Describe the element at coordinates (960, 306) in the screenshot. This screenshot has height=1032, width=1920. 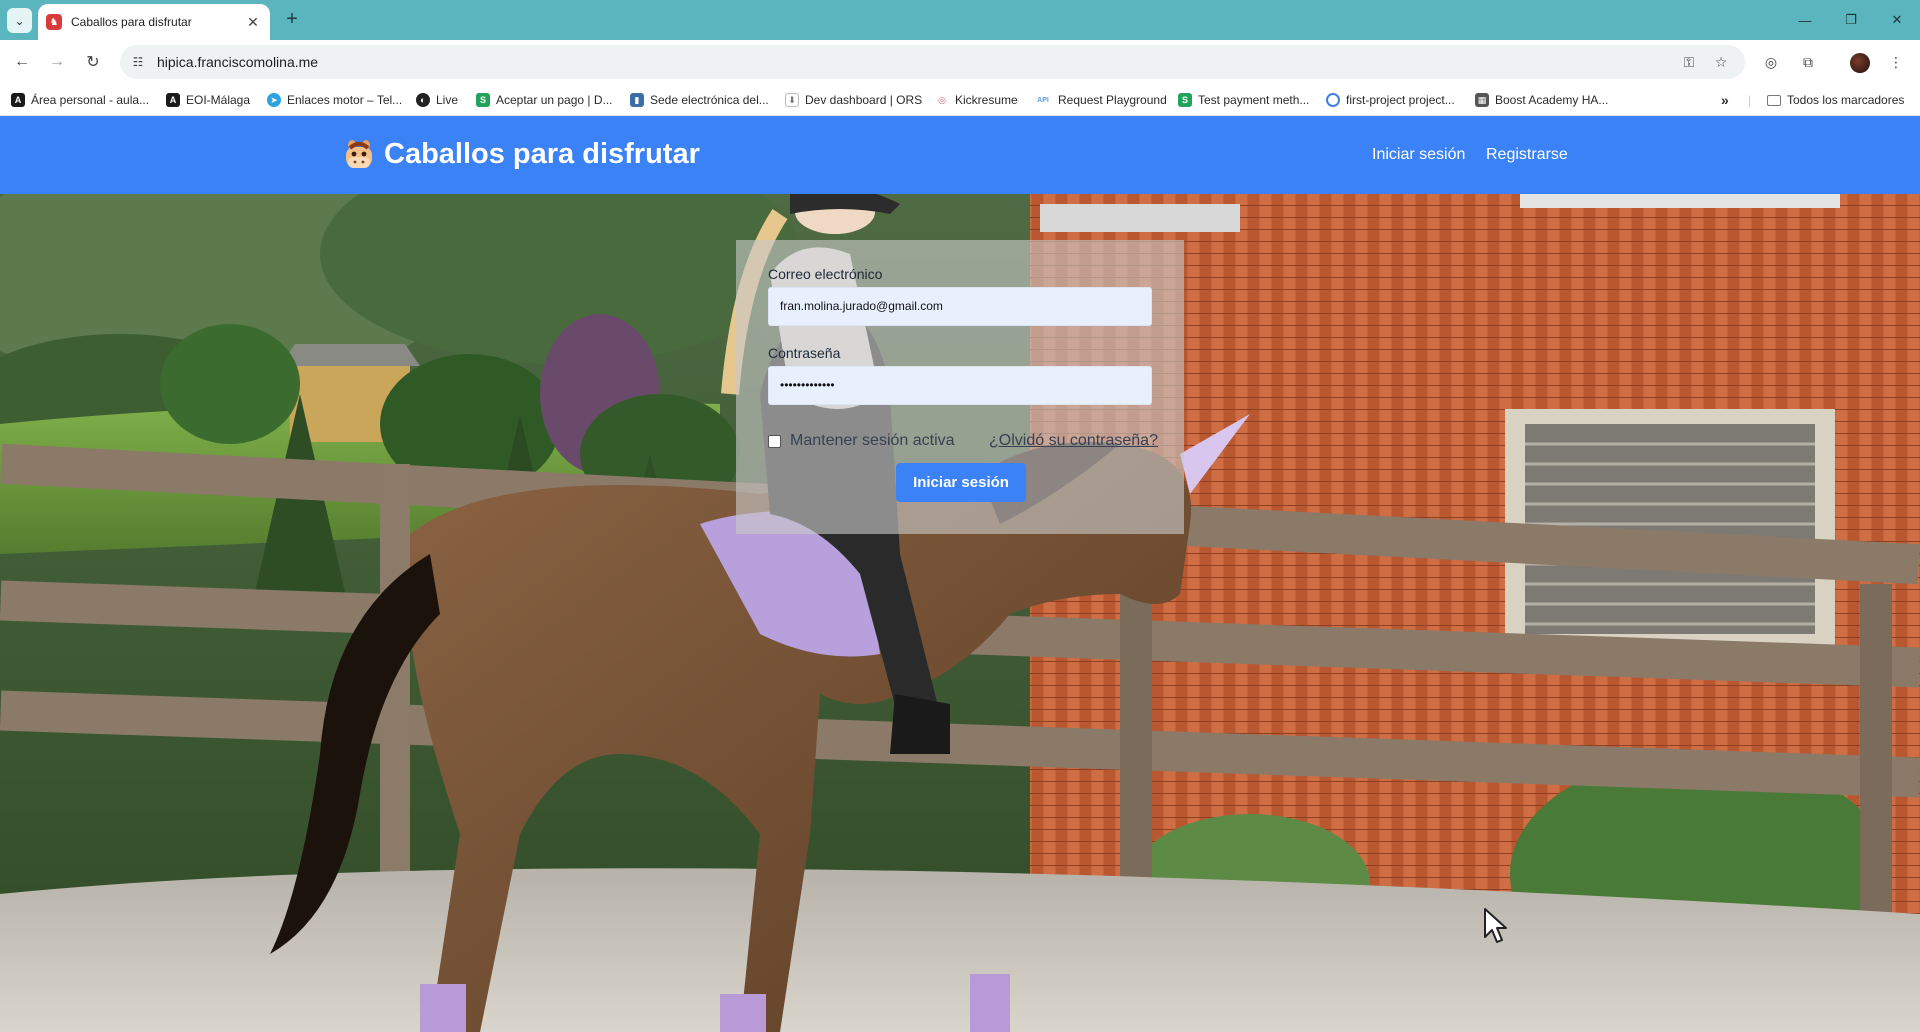
I see `email-field: fran.molina.jurado@gmail.com` at that location.